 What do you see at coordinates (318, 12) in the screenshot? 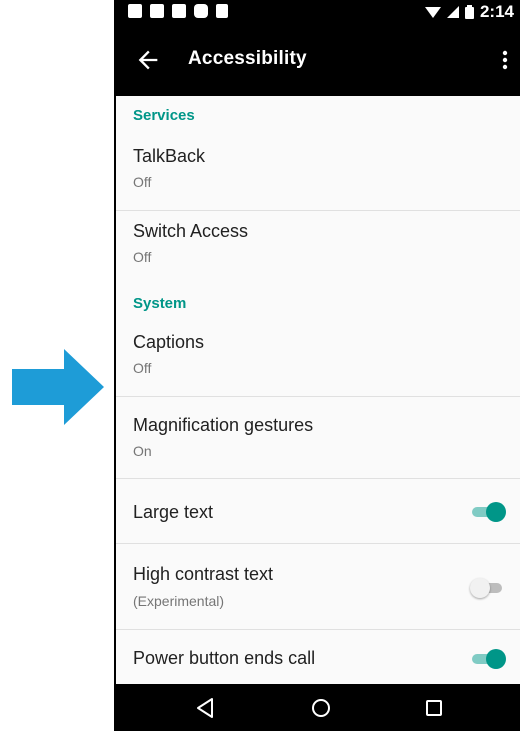
I see `status-bar: 2:14` at bounding box center [318, 12].